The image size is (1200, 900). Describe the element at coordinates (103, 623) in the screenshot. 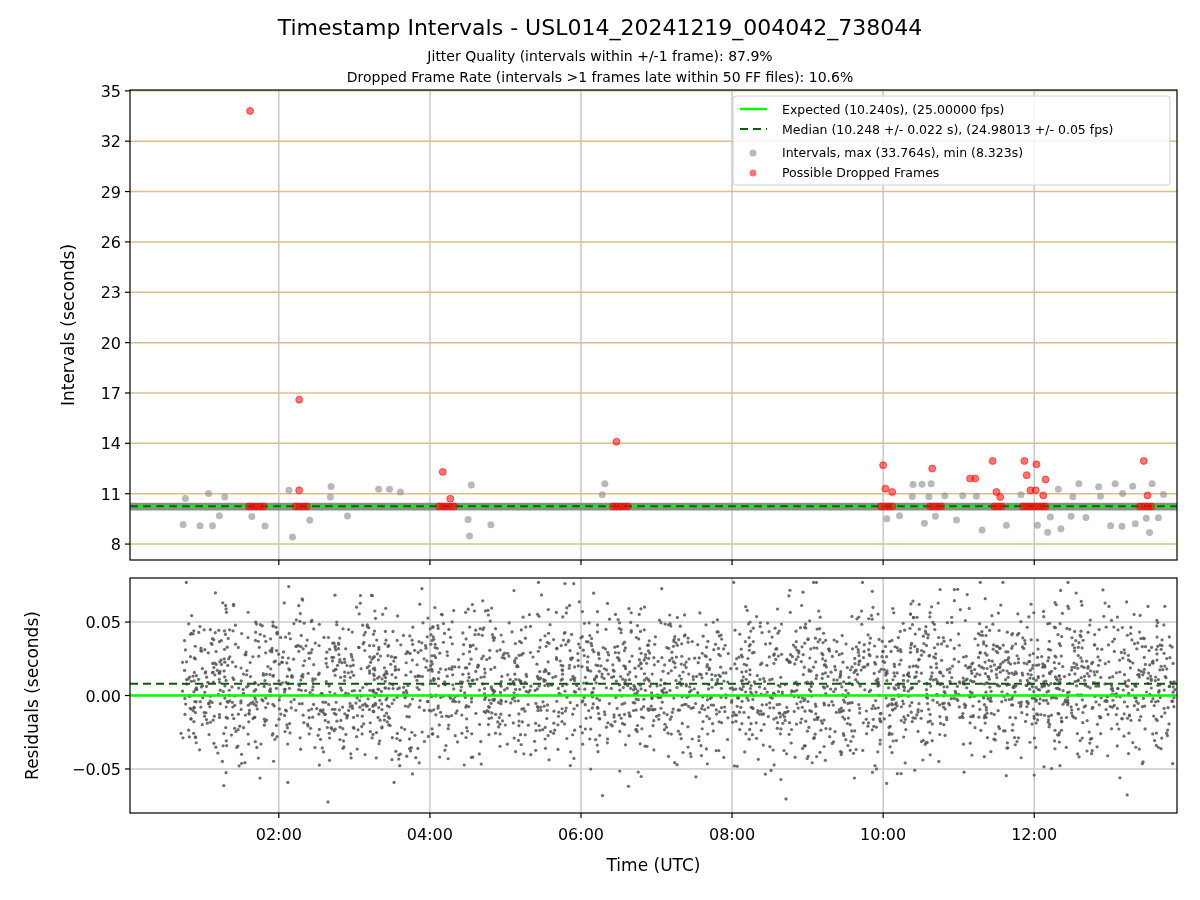

I see `y-tick-label: 0.05` at that location.